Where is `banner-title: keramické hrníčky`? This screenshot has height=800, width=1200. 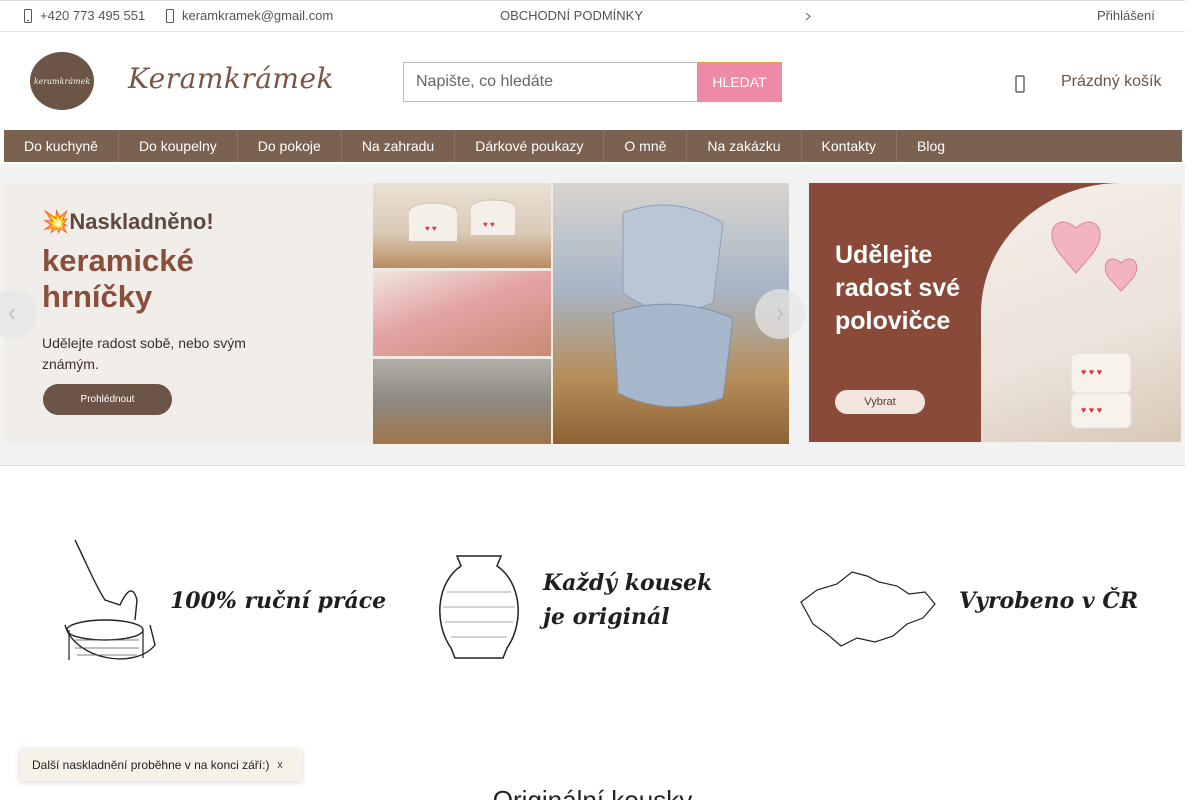
banner-title: keramické hrníčky is located at coordinates (118, 278).